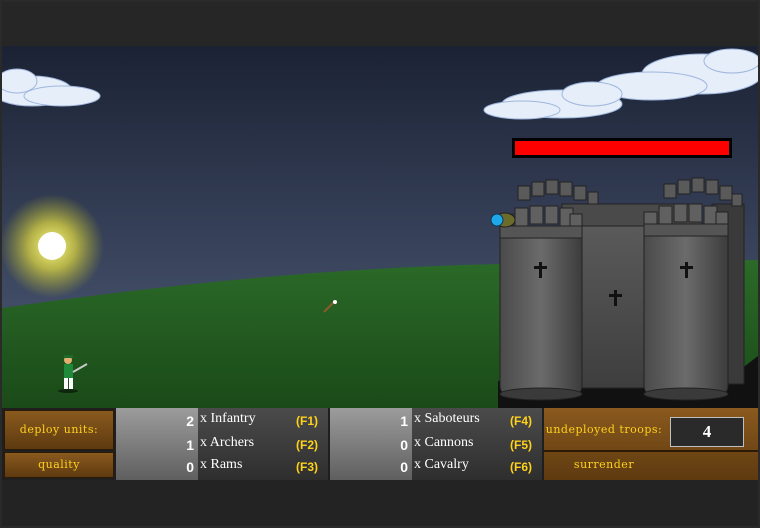 Image resolution: width=760 pixels, height=528 pixels. What do you see at coordinates (521, 421) in the screenshot?
I see `saboteurs-hotkey: (F4)` at bounding box center [521, 421].